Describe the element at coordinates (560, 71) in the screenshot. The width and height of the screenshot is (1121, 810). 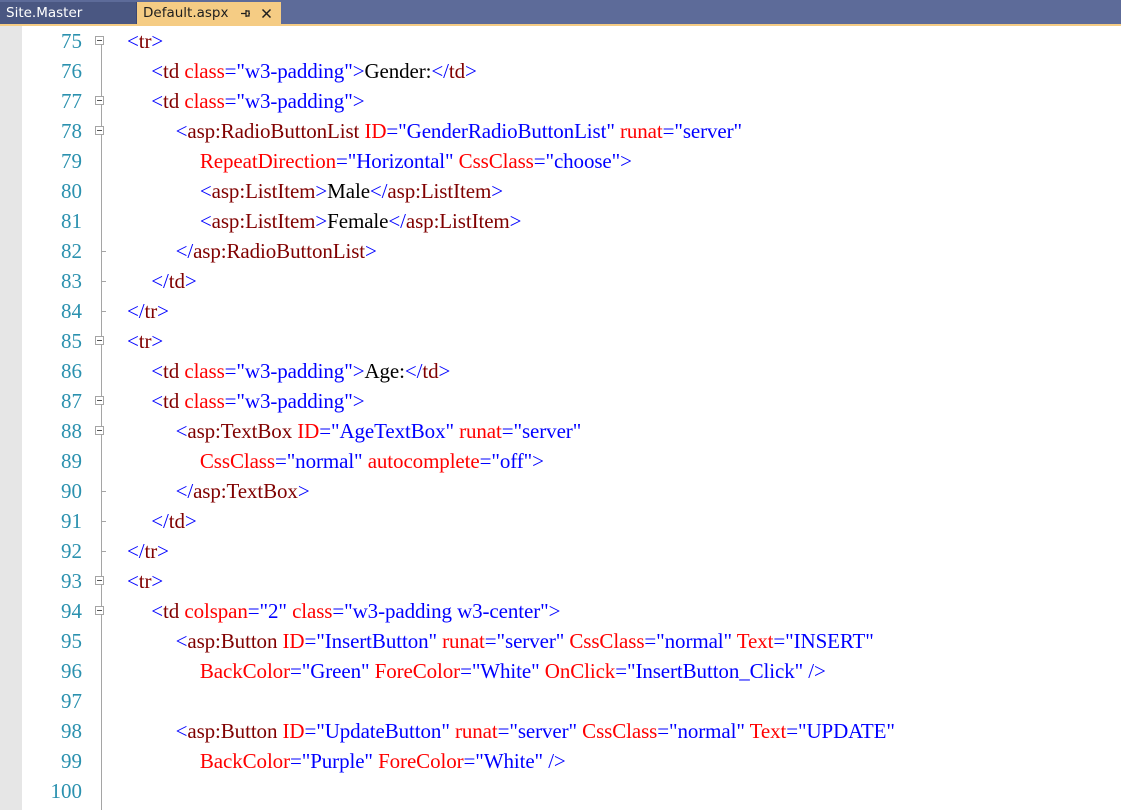
I see `code-line: 76 <td class="w3-padding">Gender:</td>` at that location.